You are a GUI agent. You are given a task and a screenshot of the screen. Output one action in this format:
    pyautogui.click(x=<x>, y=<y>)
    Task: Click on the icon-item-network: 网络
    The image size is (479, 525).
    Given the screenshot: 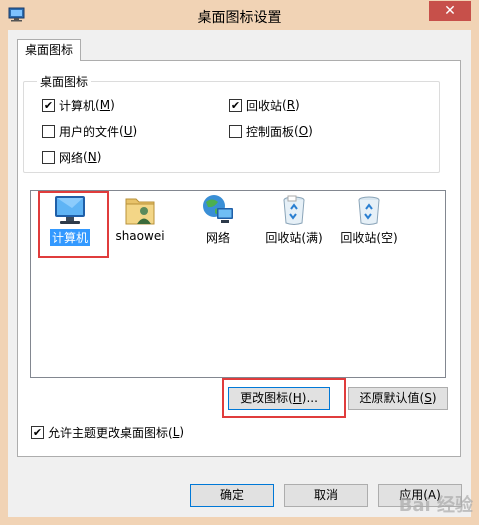 What is the action you would take?
    pyautogui.click(x=218, y=223)
    